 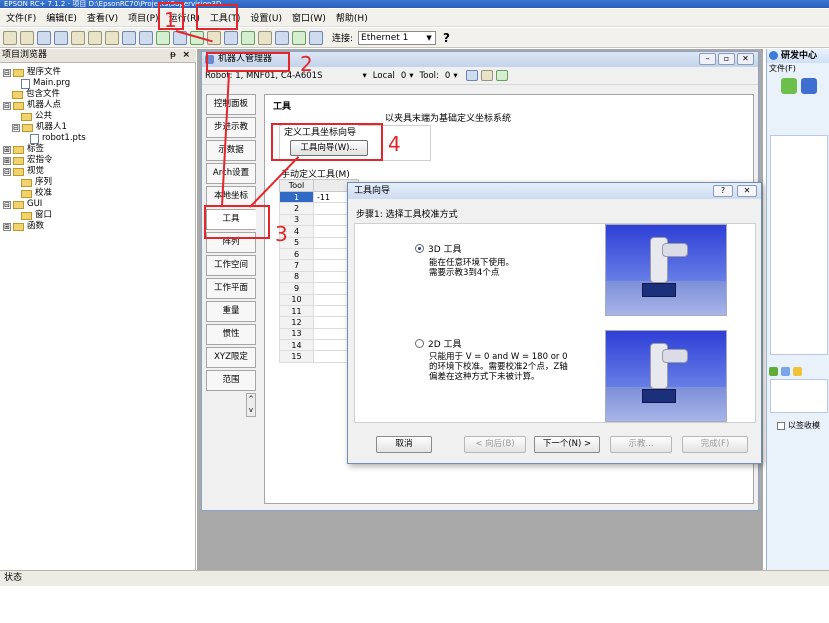 I want to click on user-icon, so click(x=809, y=86).